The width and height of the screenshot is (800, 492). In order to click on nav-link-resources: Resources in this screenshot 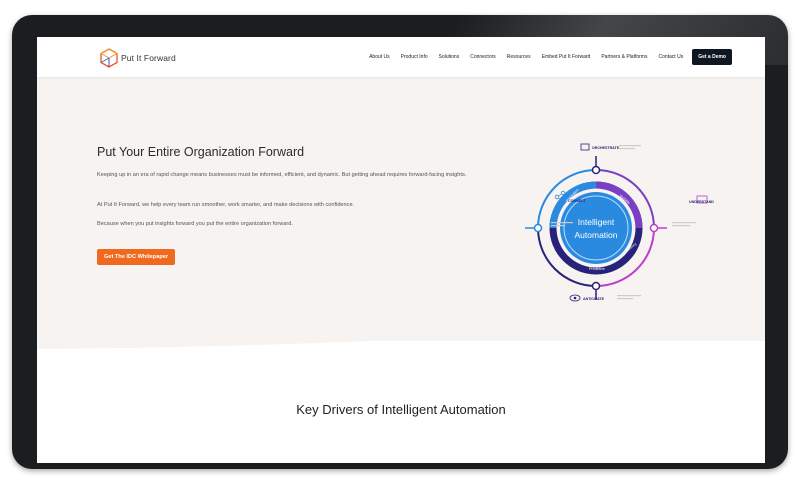, I will do `click(519, 57)`.